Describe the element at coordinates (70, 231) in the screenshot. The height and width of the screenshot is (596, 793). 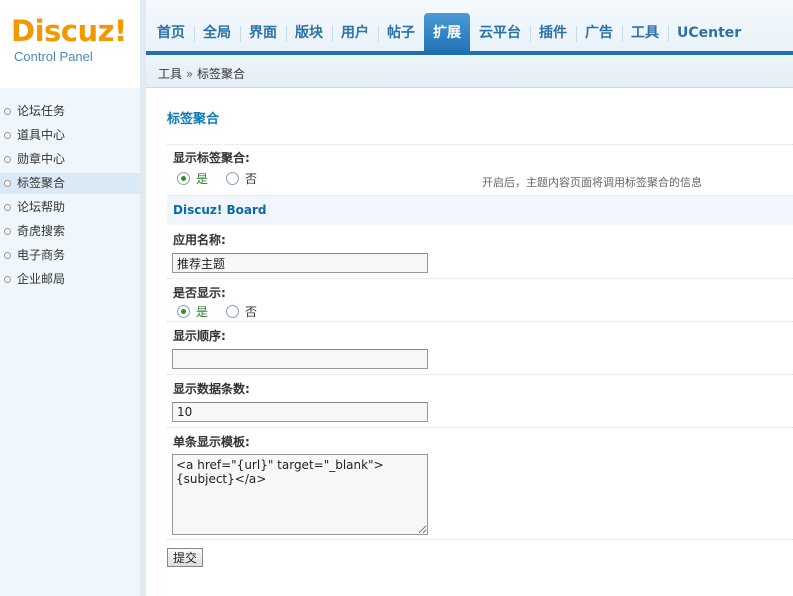
I see `sidebar-item-qihoo-search: 奇虎搜索` at that location.